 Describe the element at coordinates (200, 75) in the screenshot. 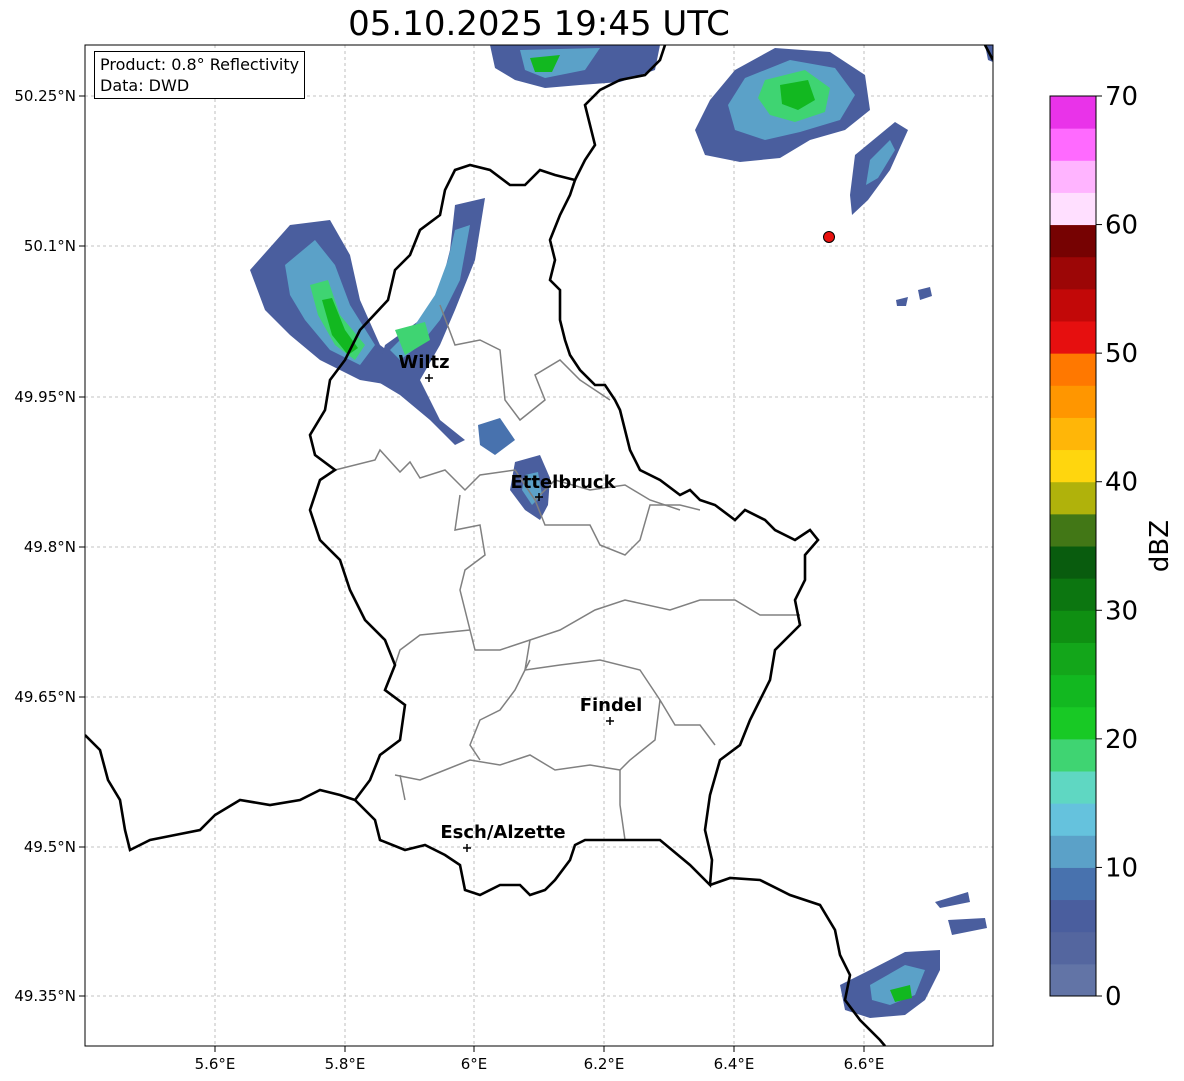

I see `product-info-box: Product: 0.8° Reflectivity Data: DWD` at that location.